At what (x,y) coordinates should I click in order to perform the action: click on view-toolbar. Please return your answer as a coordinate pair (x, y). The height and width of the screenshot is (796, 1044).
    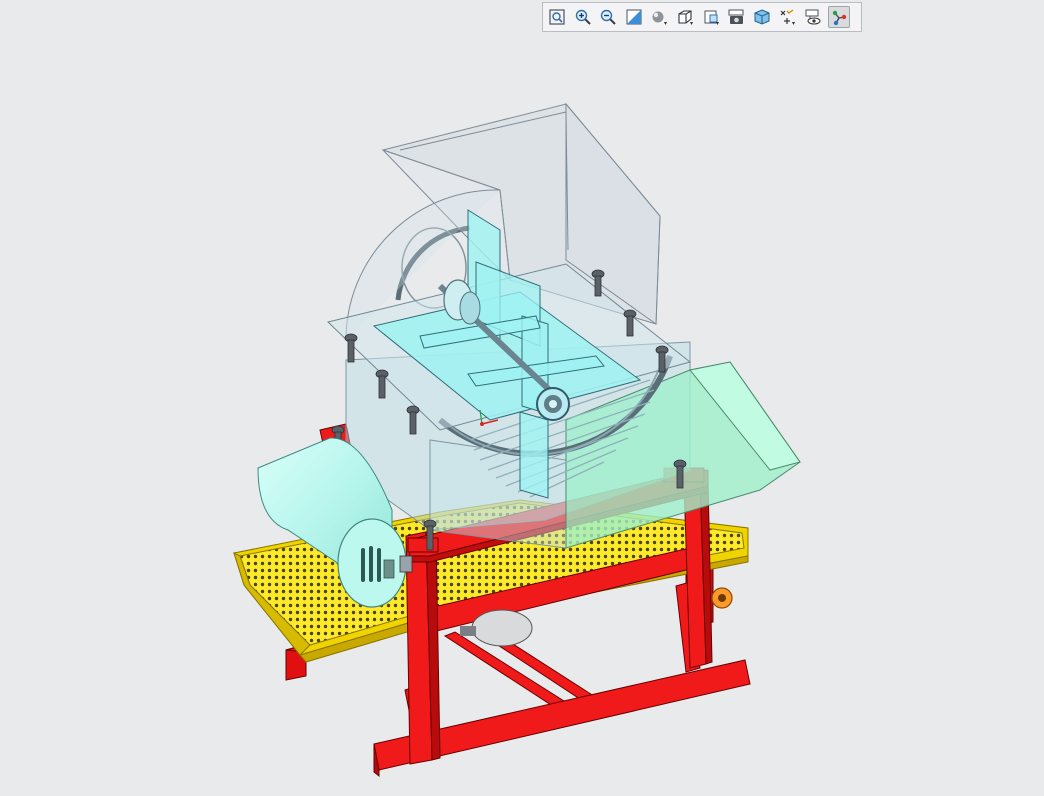
    Looking at the image, I should click on (702, 17).